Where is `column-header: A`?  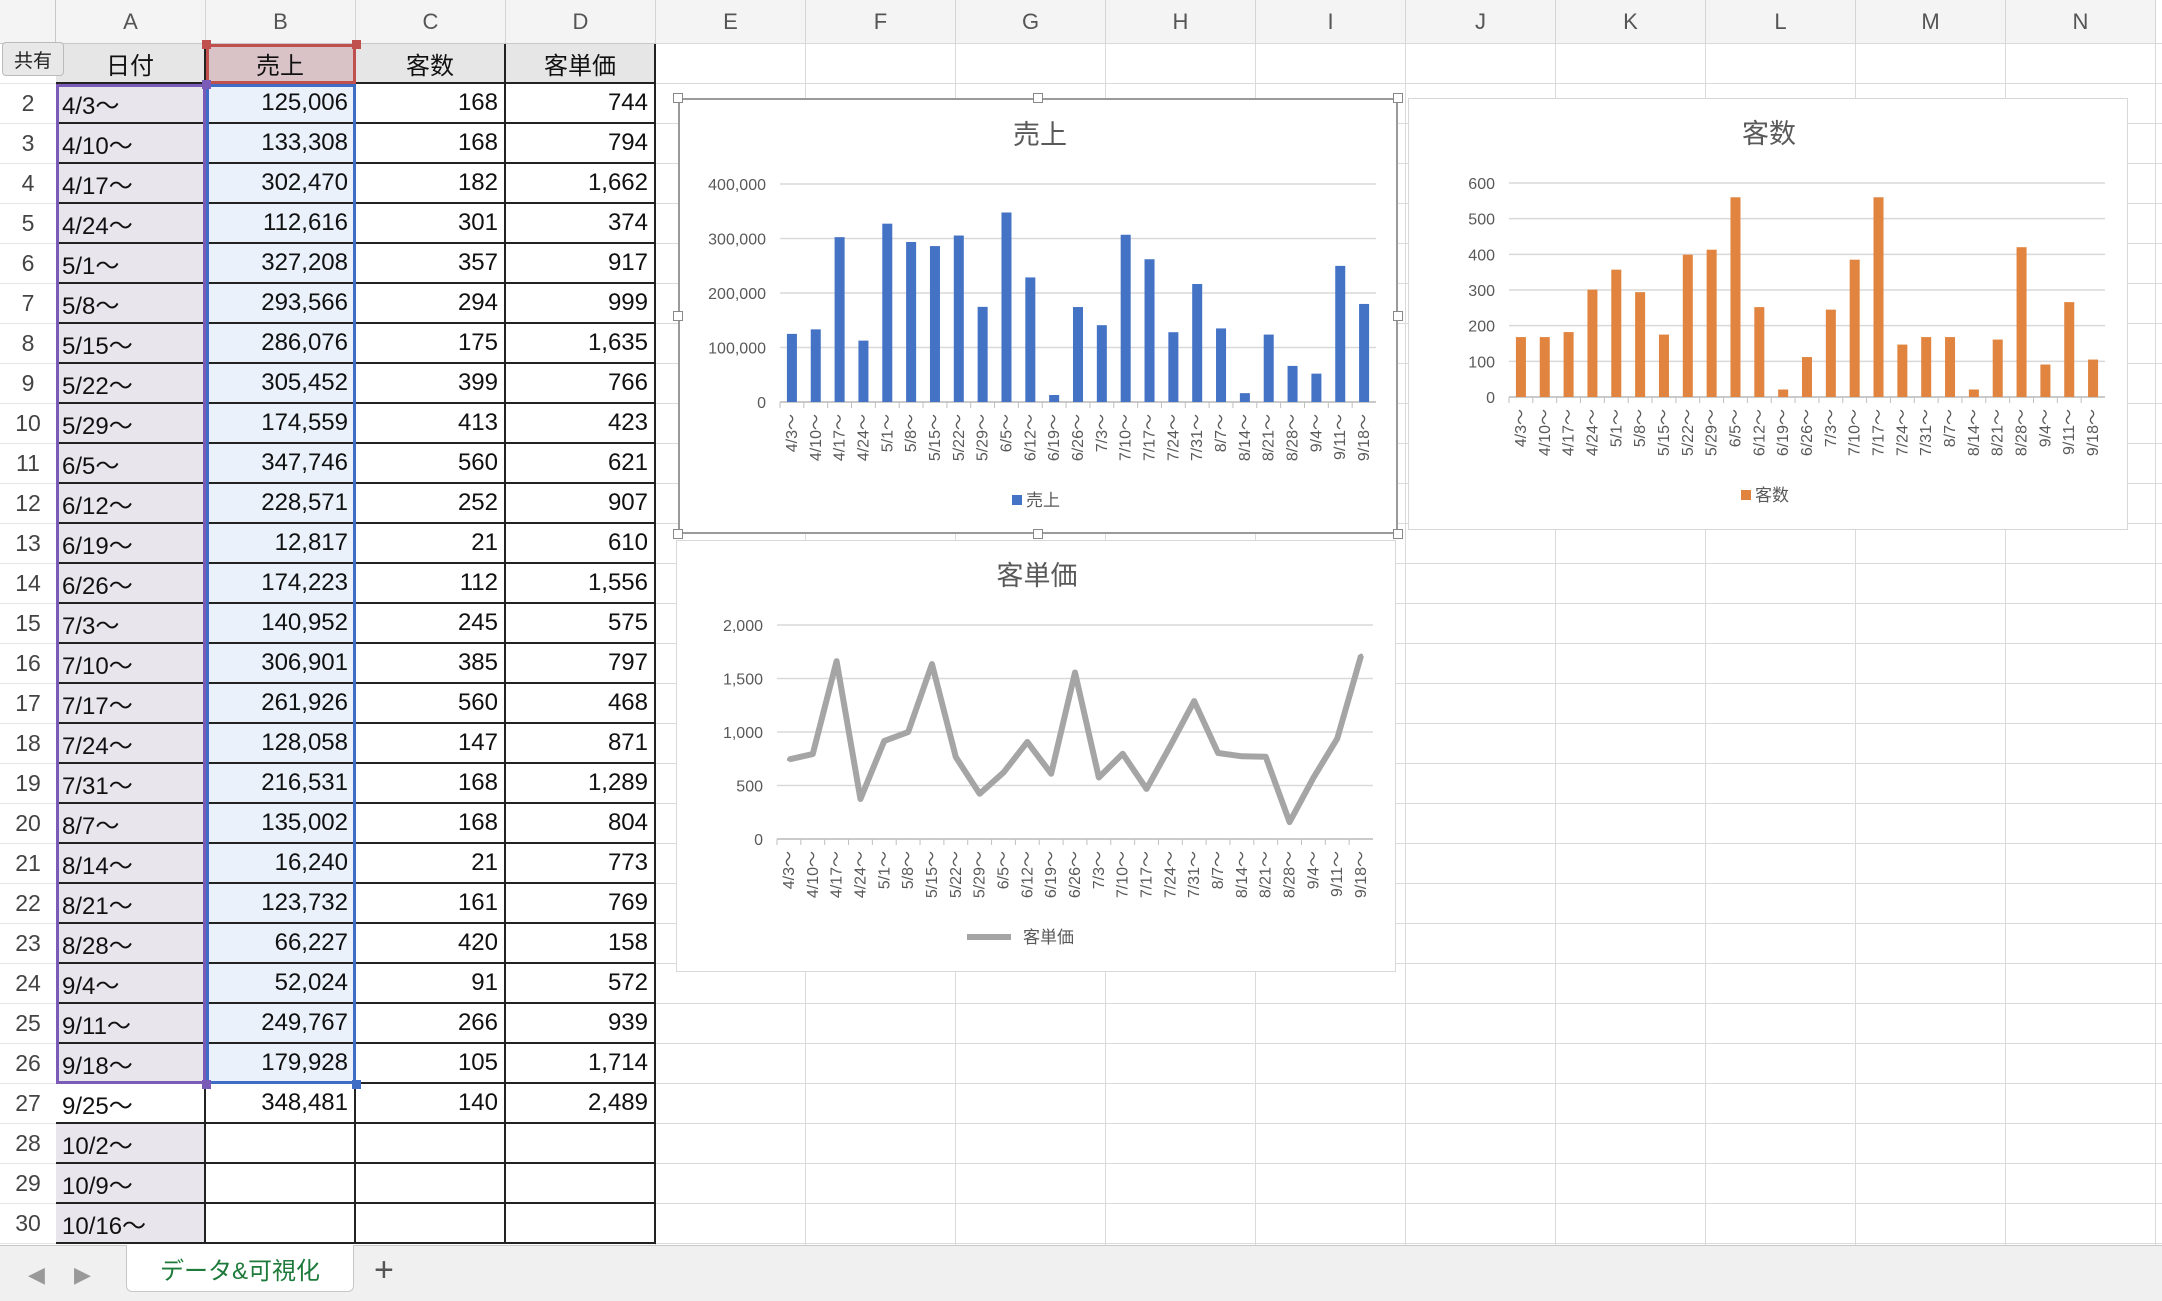 column-header: A is located at coordinates (131, 22).